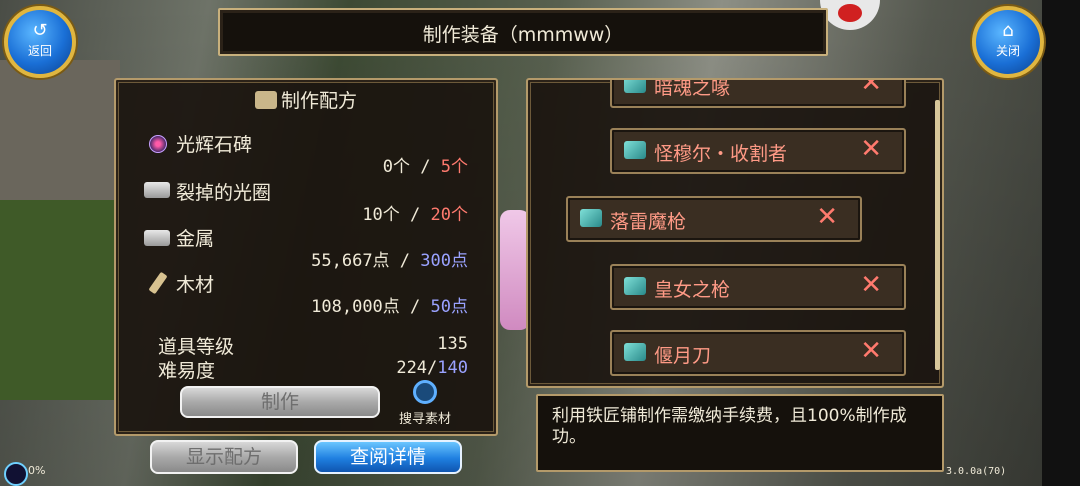  I want to click on metal-icon, so click(157, 237).